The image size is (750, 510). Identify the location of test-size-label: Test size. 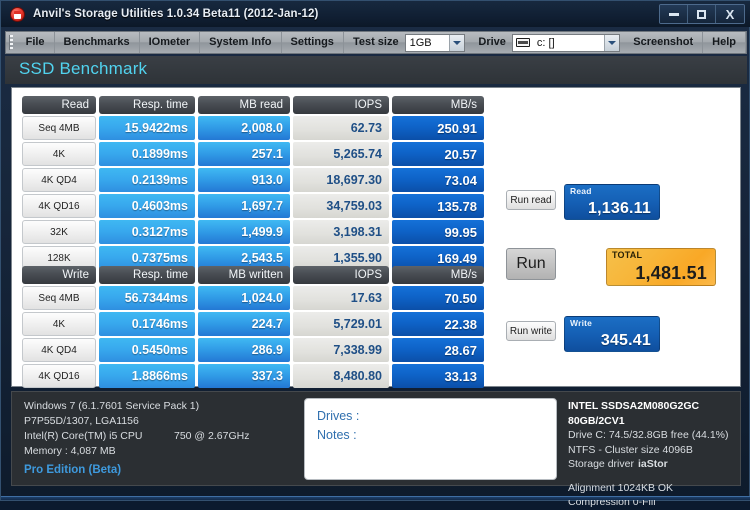
(375, 42).